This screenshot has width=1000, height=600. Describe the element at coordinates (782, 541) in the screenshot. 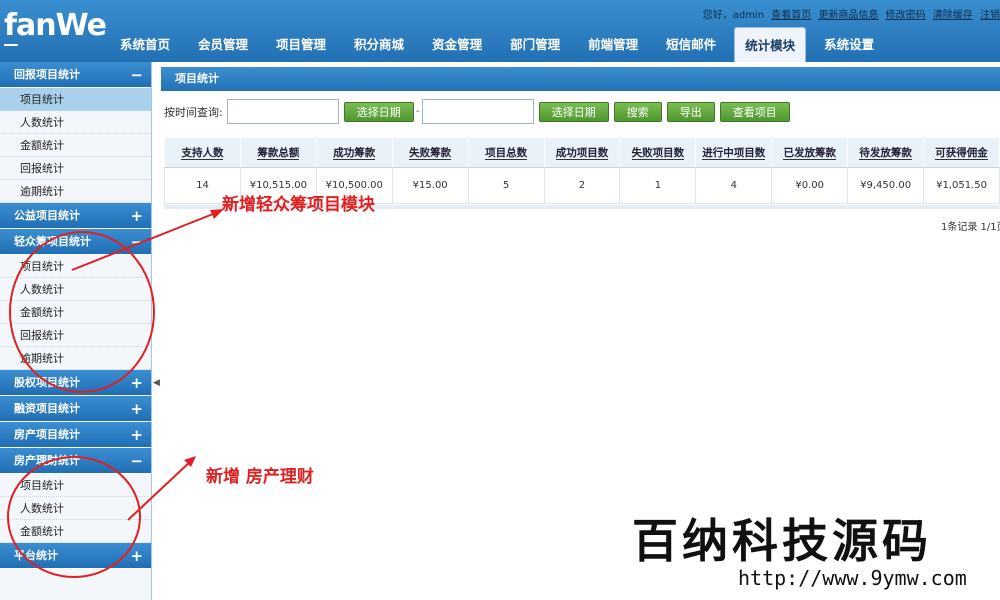

I see `watermark-title: 百纳科技源码` at that location.